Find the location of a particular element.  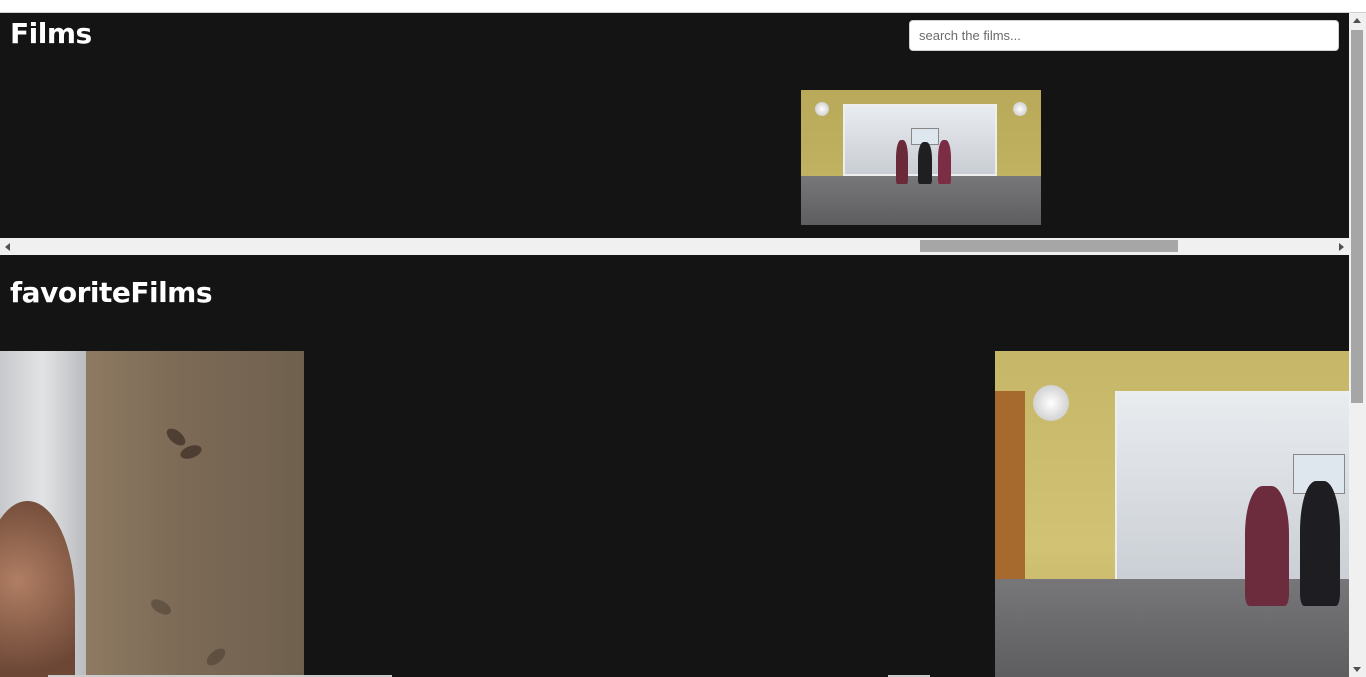

scroll-right-arrow-icon is located at coordinates (1341, 247).